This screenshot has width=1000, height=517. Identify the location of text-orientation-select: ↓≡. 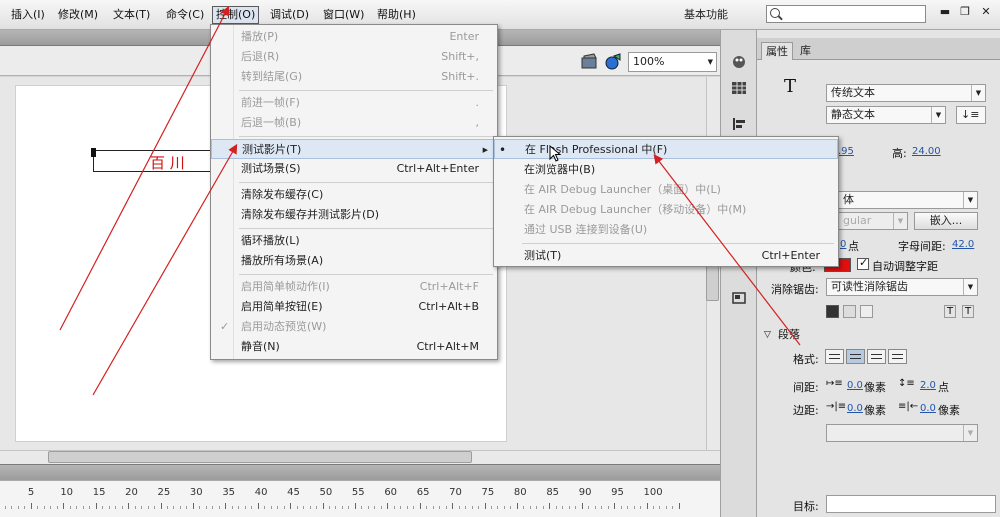
(971, 115).